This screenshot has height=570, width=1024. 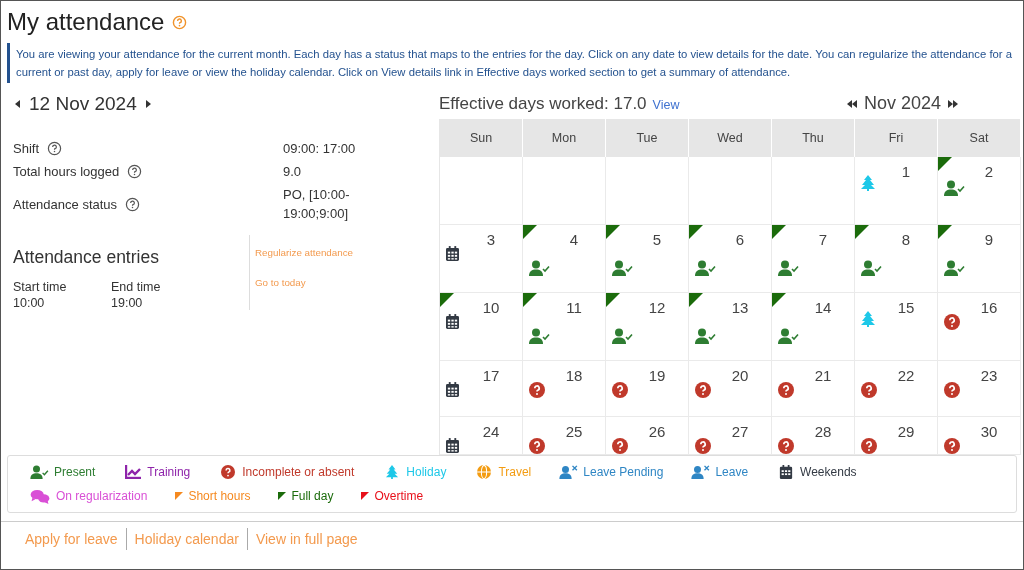 What do you see at coordinates (896, 389) in the screenshot?
I see `day-cell: 22` at bounding box center [896, 389].